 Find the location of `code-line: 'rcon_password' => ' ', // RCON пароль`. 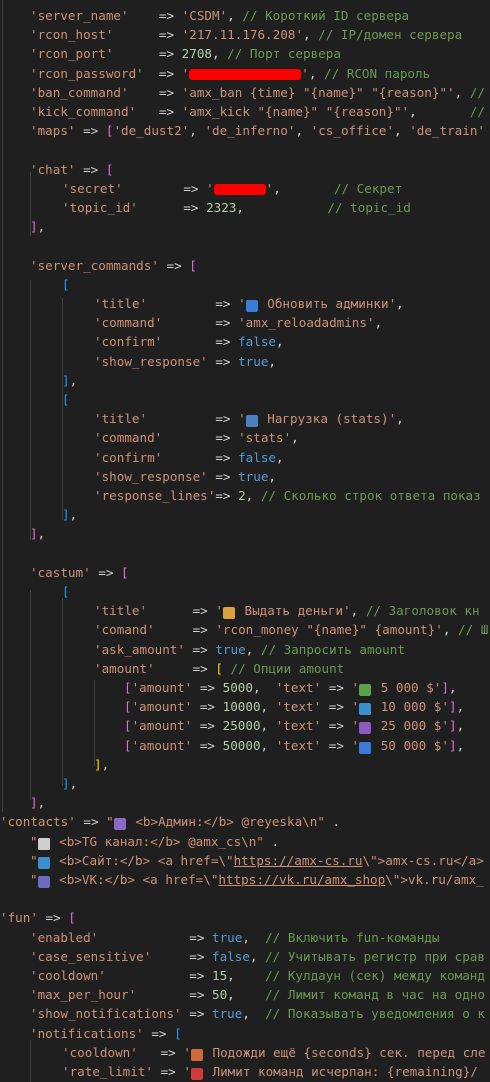

code-line: 'rcon_password' => ' ', // RCON пароль is located at coordinates (230, 73).